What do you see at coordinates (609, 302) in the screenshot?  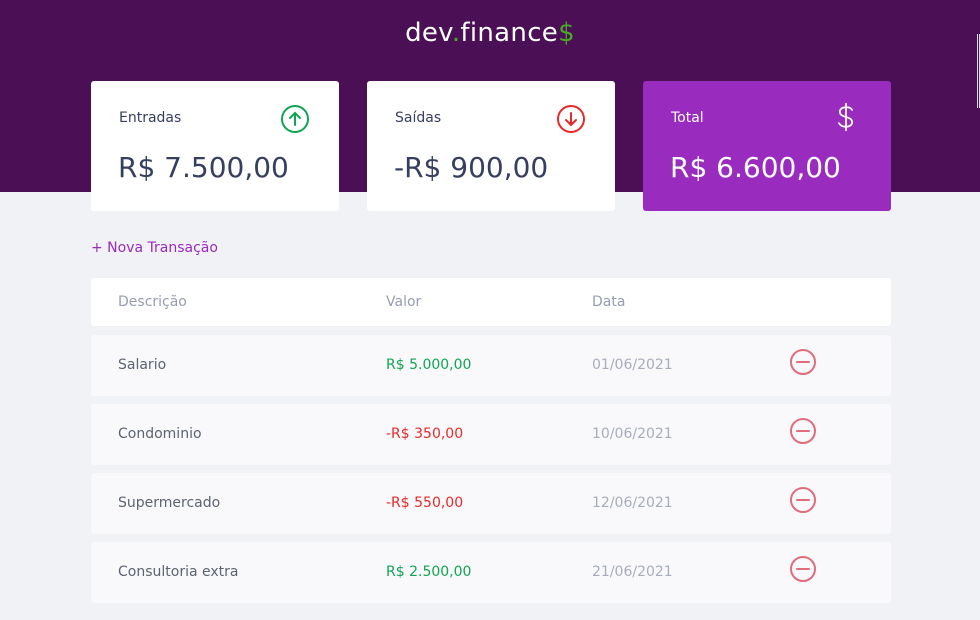 I see `column-header-date: Data` at bounding box center [609, 302].